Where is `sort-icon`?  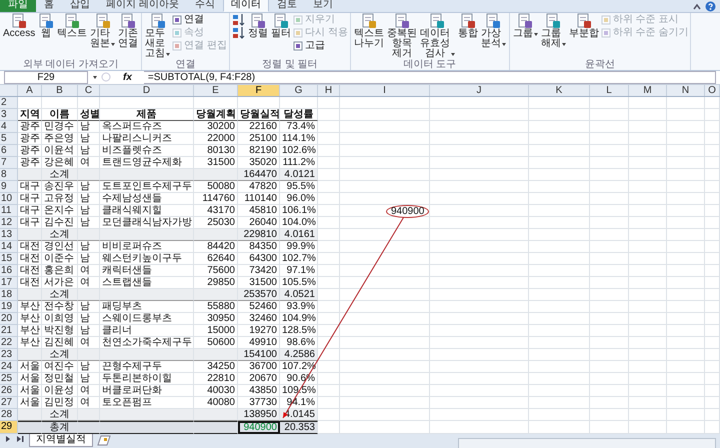
sort-icon is located at coordinates (239, 32).